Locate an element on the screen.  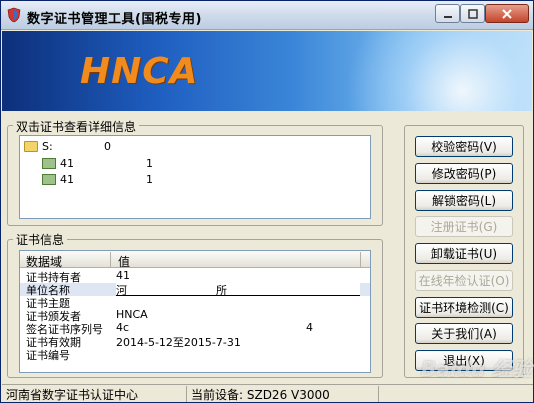
window-title: 数字证书管理工具(国税专用) is located at coordinates (114, 19).